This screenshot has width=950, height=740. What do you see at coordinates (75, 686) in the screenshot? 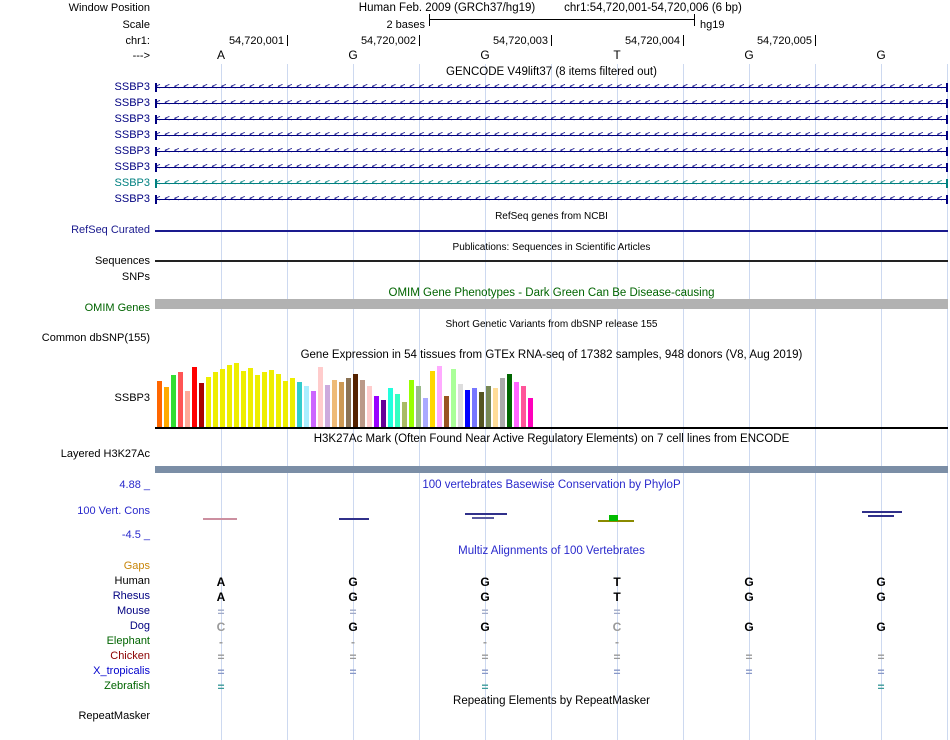
I see `species-label-zebrafish: Zebrafish` at bounding box center [75, 686].